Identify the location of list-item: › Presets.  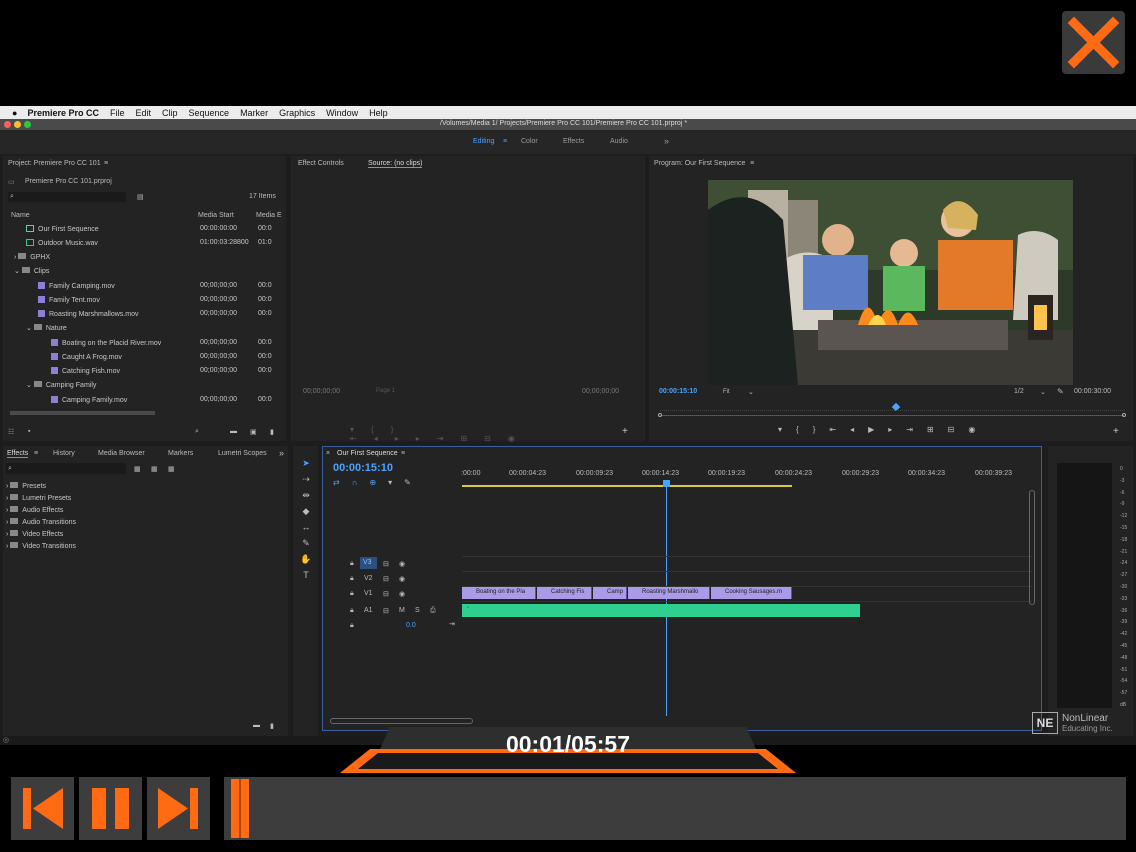
(26, 486).